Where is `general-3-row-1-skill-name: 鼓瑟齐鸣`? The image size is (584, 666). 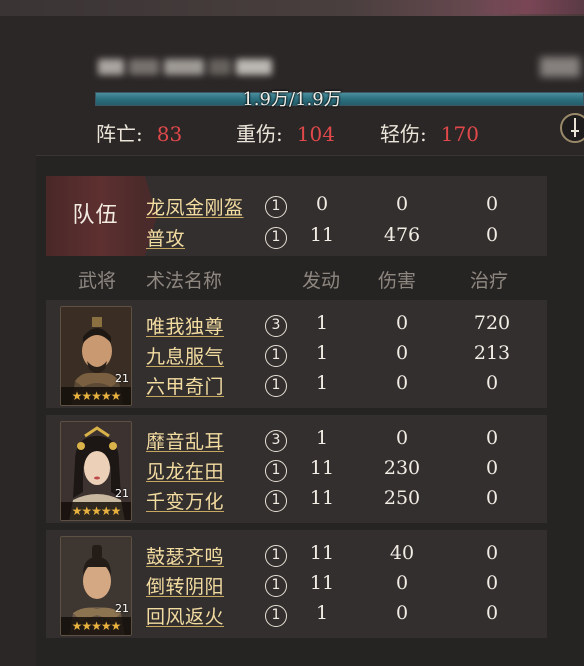 general-3-row-1-skill-name: 鼓瑟齐鸣 is located at coordinates (185, 555).